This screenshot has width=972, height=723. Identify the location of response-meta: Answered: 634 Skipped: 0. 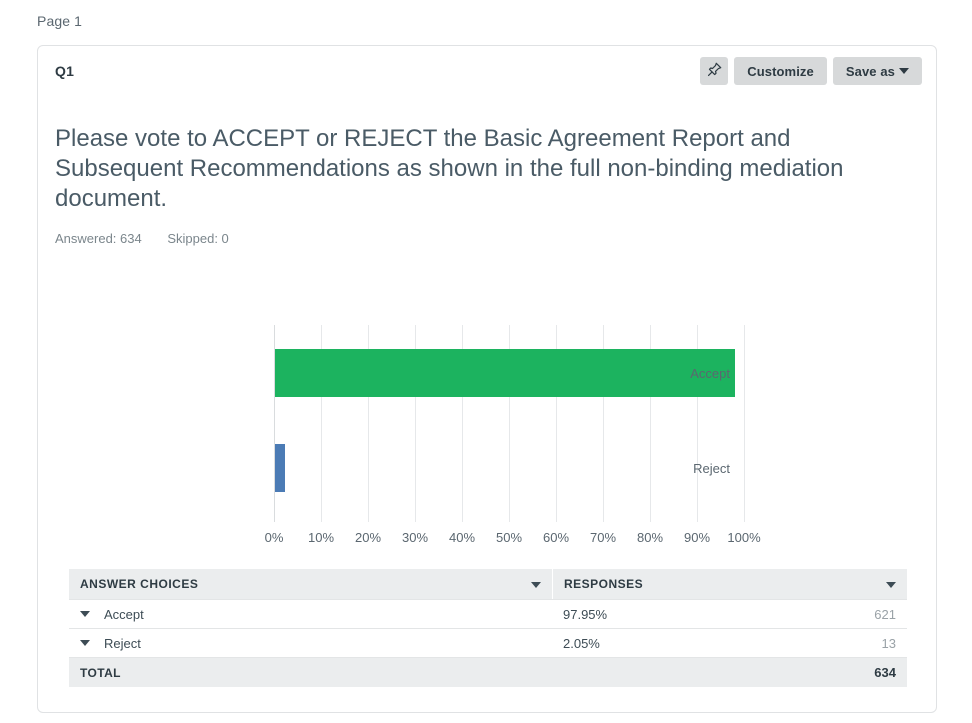
(142, 238).